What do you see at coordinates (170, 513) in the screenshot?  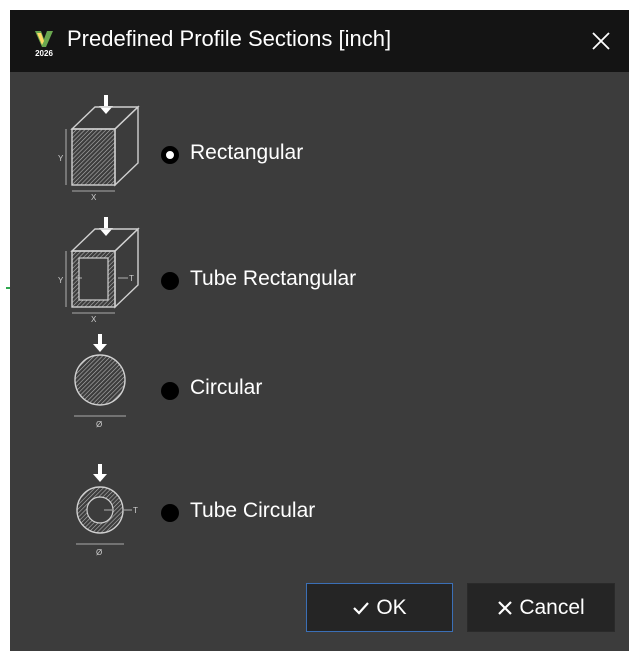 I see `radio-tube-circular` at bounding box center [170, 513].